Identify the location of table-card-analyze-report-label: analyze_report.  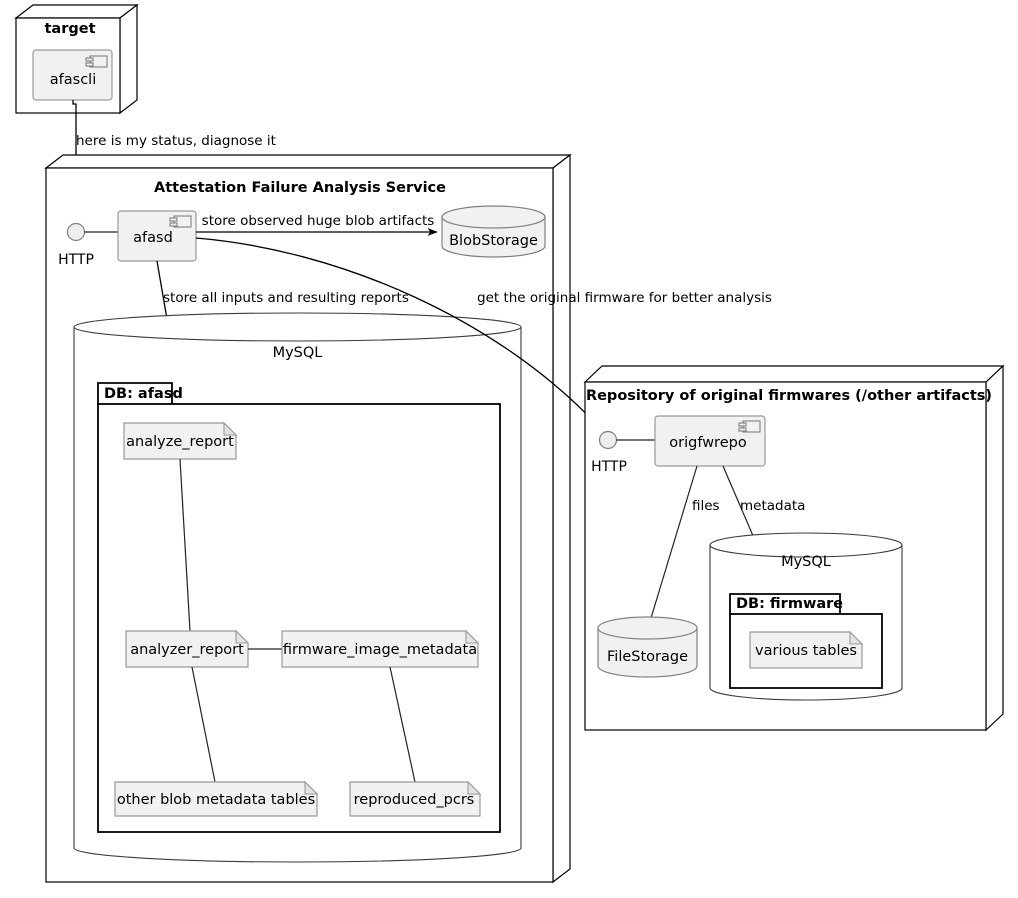
(180, 442).